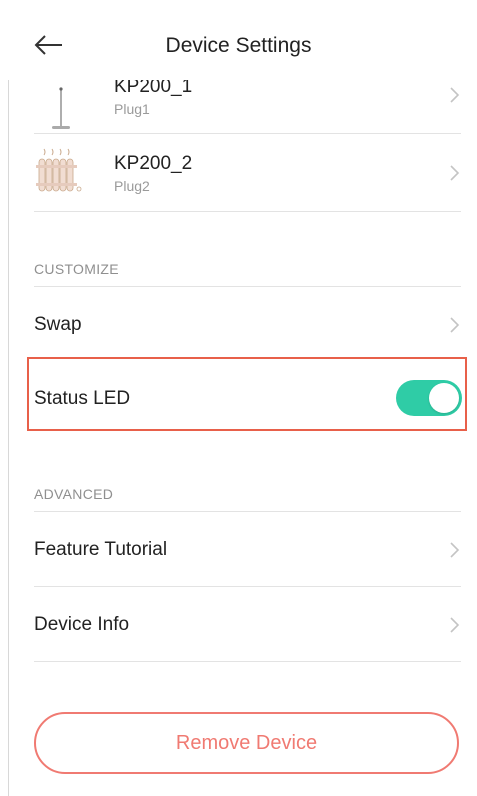  Describe the element at coordinates (132, 186) in the screenshot. I see `device-plug-label: Plug2` at that location.